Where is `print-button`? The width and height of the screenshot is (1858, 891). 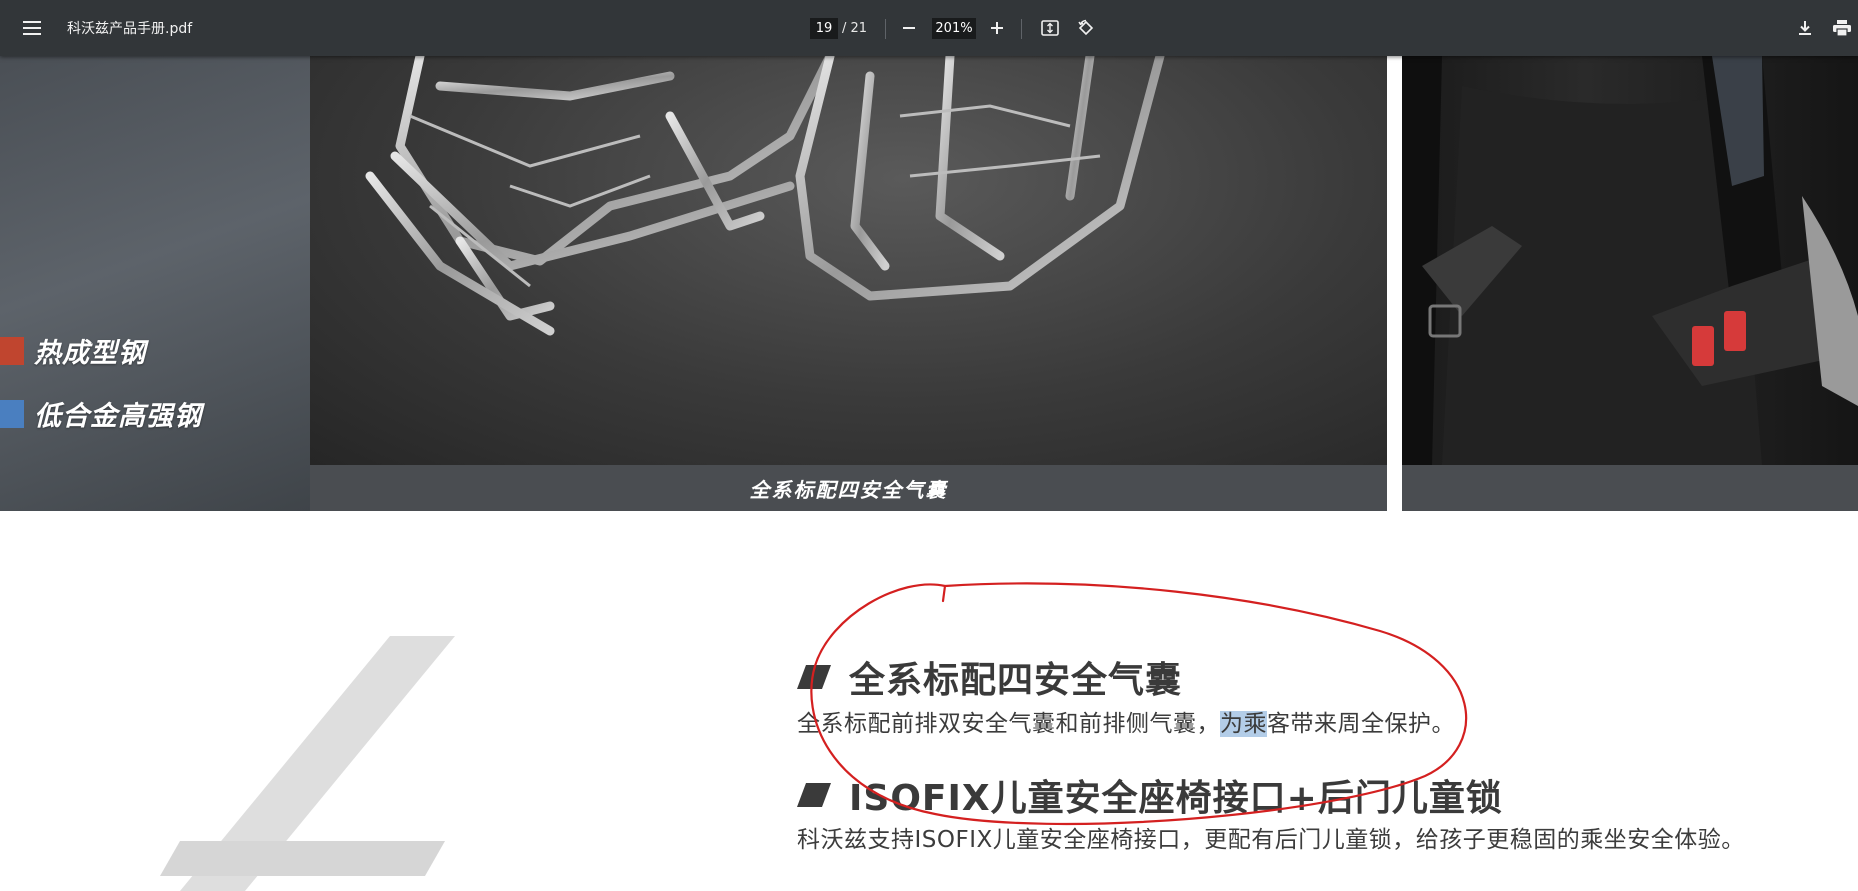 print-button is located at coordinates (1842, 28).